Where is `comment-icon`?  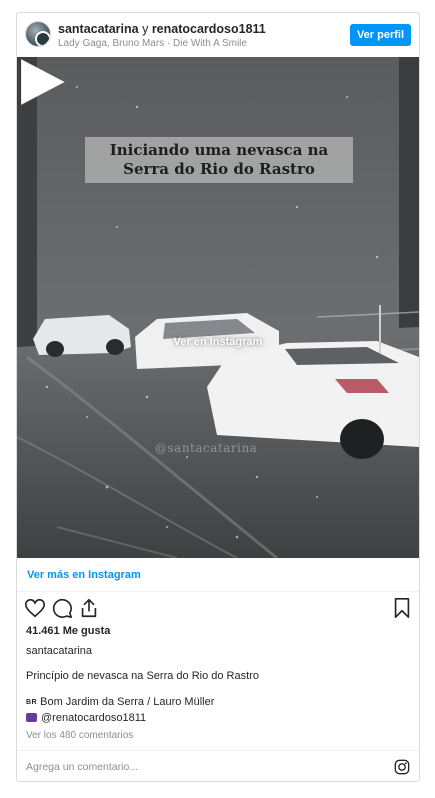 comment-icon is located at coordinates (62, 608).